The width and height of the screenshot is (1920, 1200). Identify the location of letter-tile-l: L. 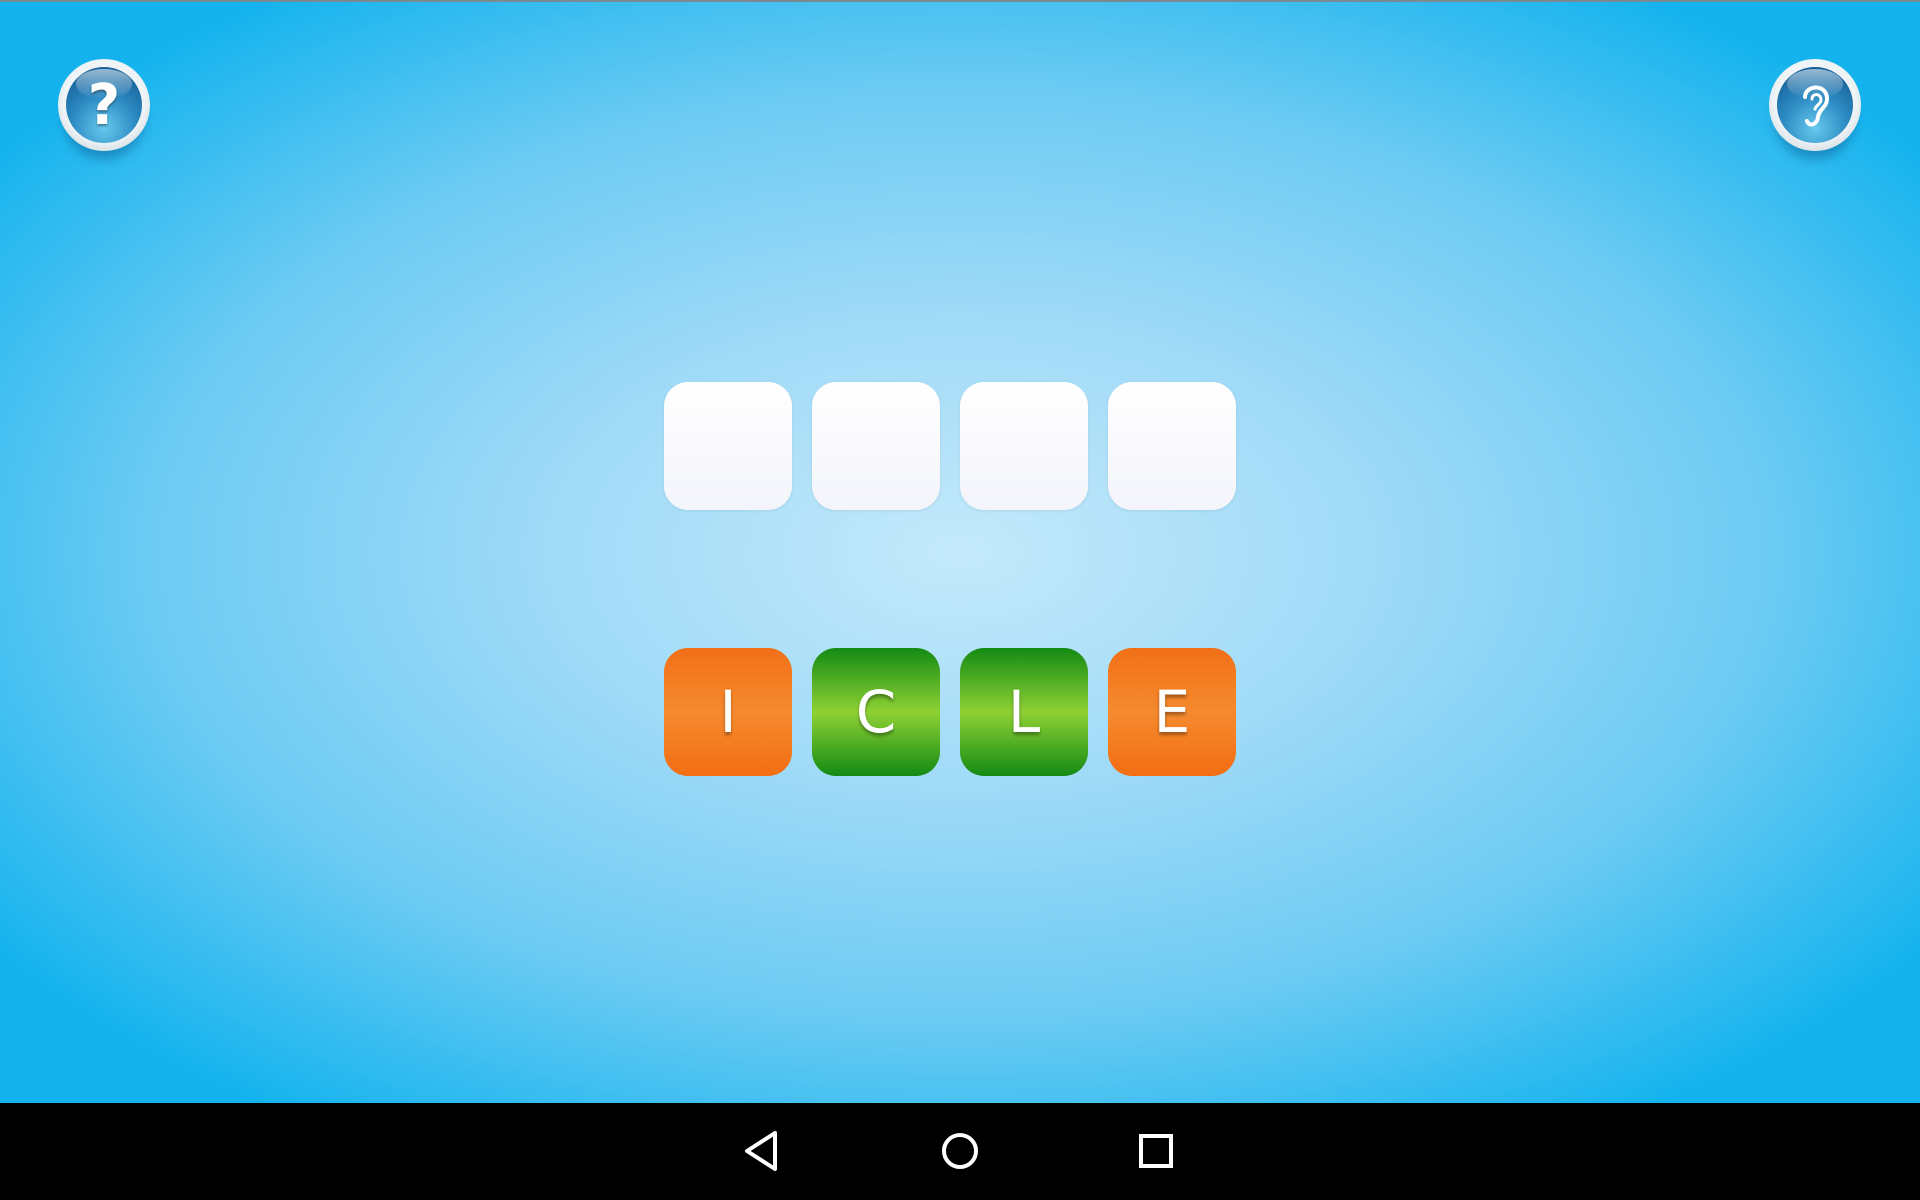
(1024, 712).